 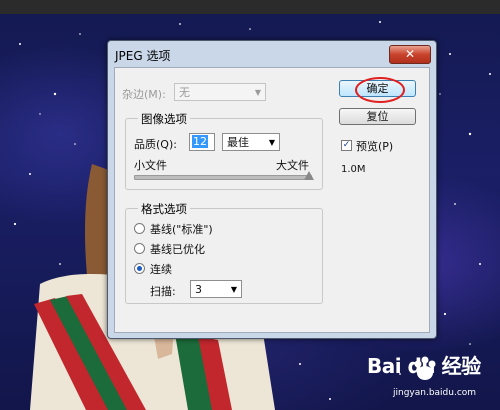 What do you see at coordinates (223, 177) in the screenshot?
I see `quality-slider-track` at bounding box center [223, 177].